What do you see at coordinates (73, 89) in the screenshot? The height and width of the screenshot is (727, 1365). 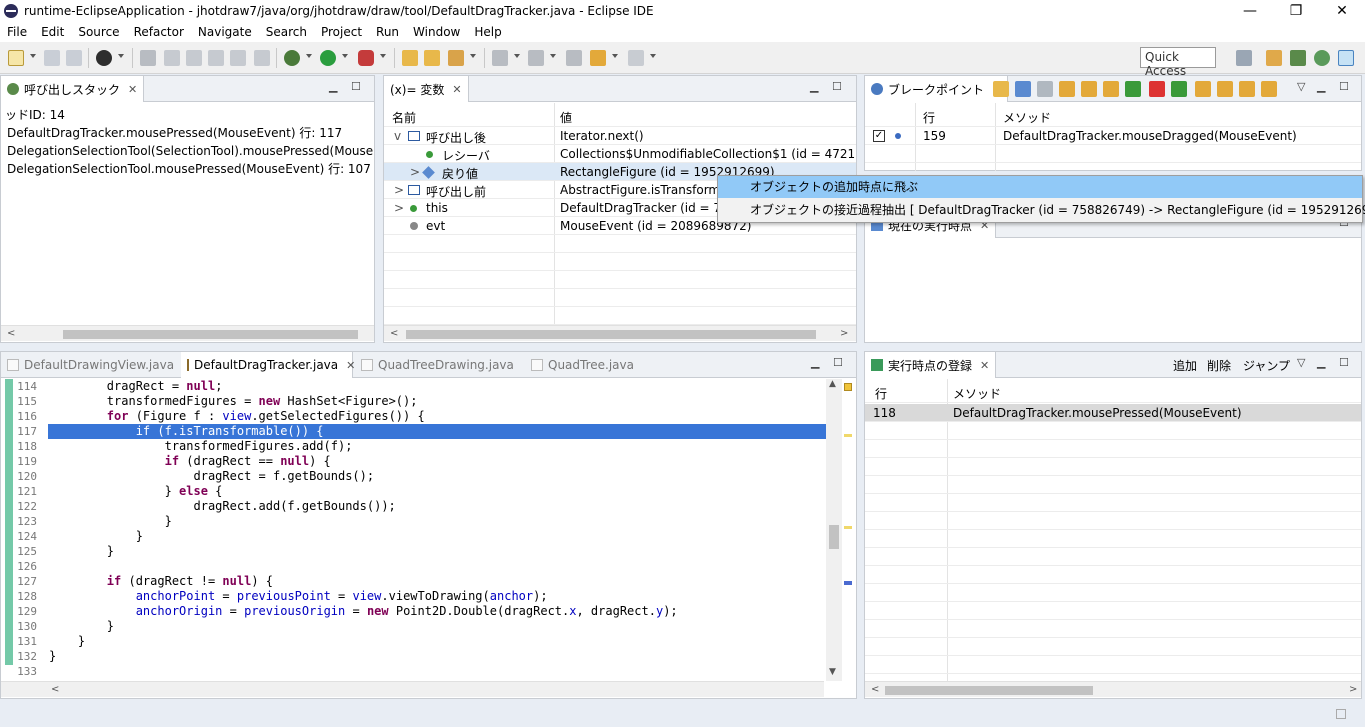 I see `tab-call-stack: 呼び出しスタック ✕` at bounding box center [73, 89].